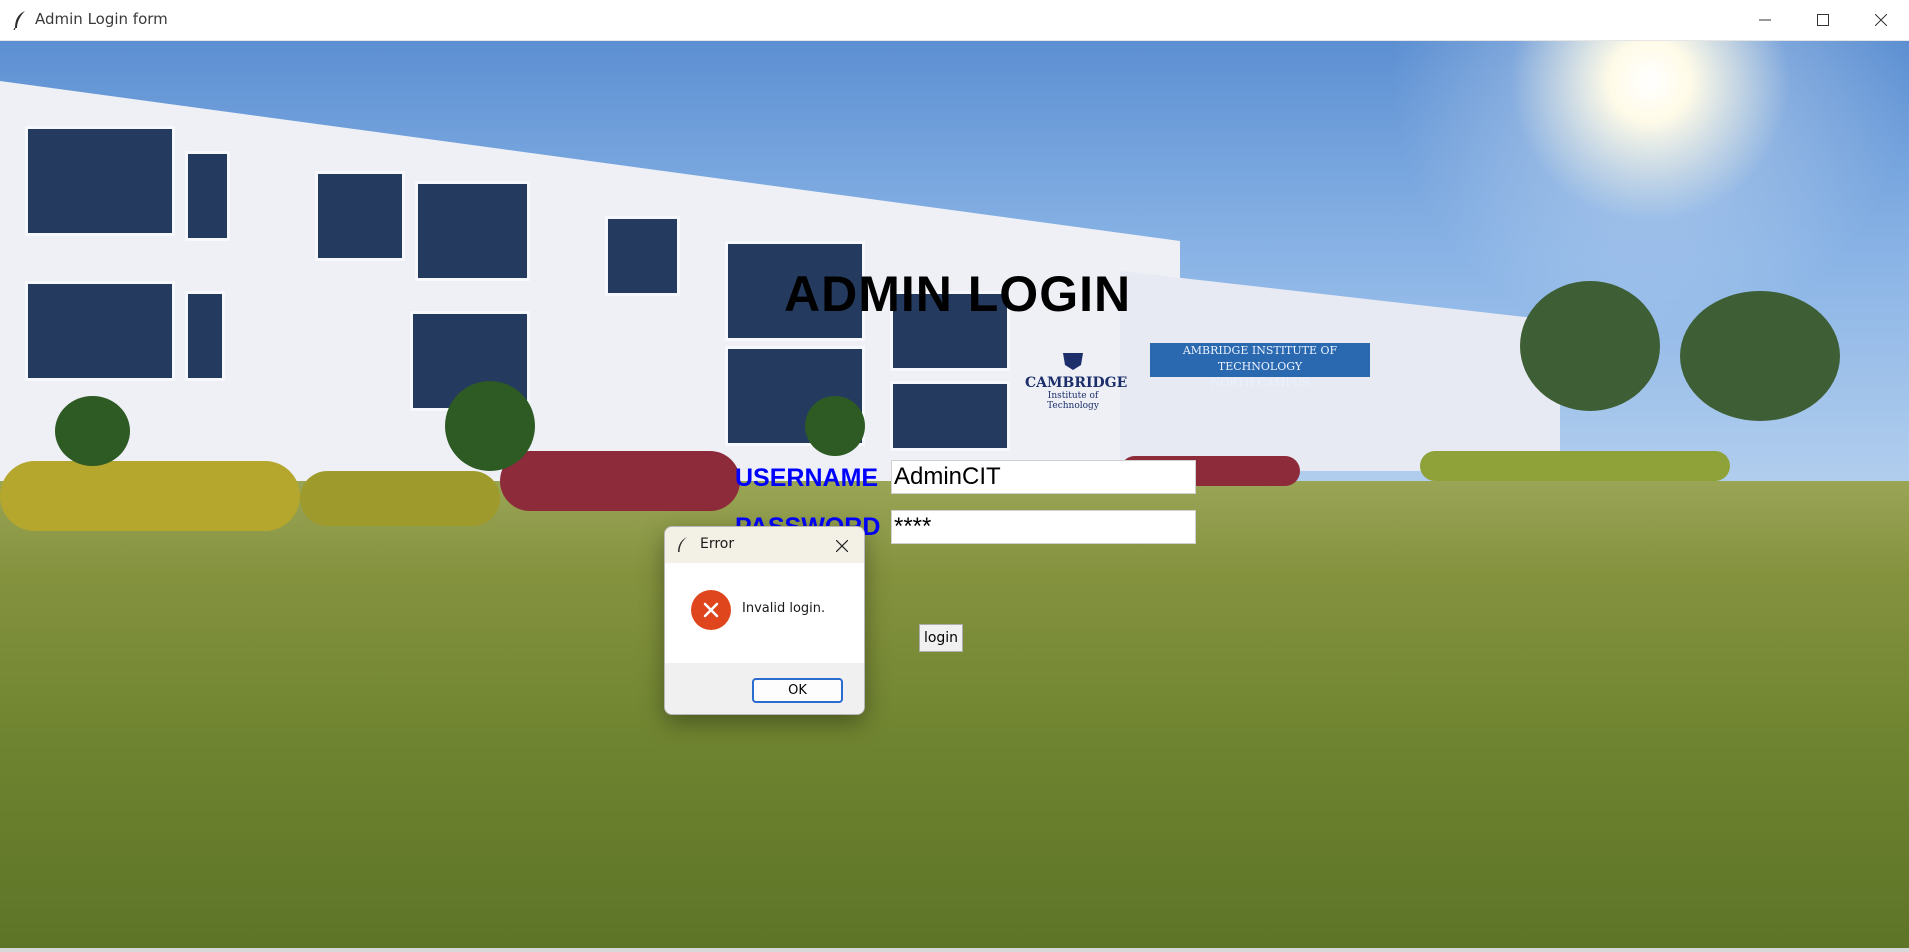 The image size is (1909, 952). What do you see at coordinates (717, 544) in the screenshot?
I see `dialog-title: Error` at bounding box center [717, 544].